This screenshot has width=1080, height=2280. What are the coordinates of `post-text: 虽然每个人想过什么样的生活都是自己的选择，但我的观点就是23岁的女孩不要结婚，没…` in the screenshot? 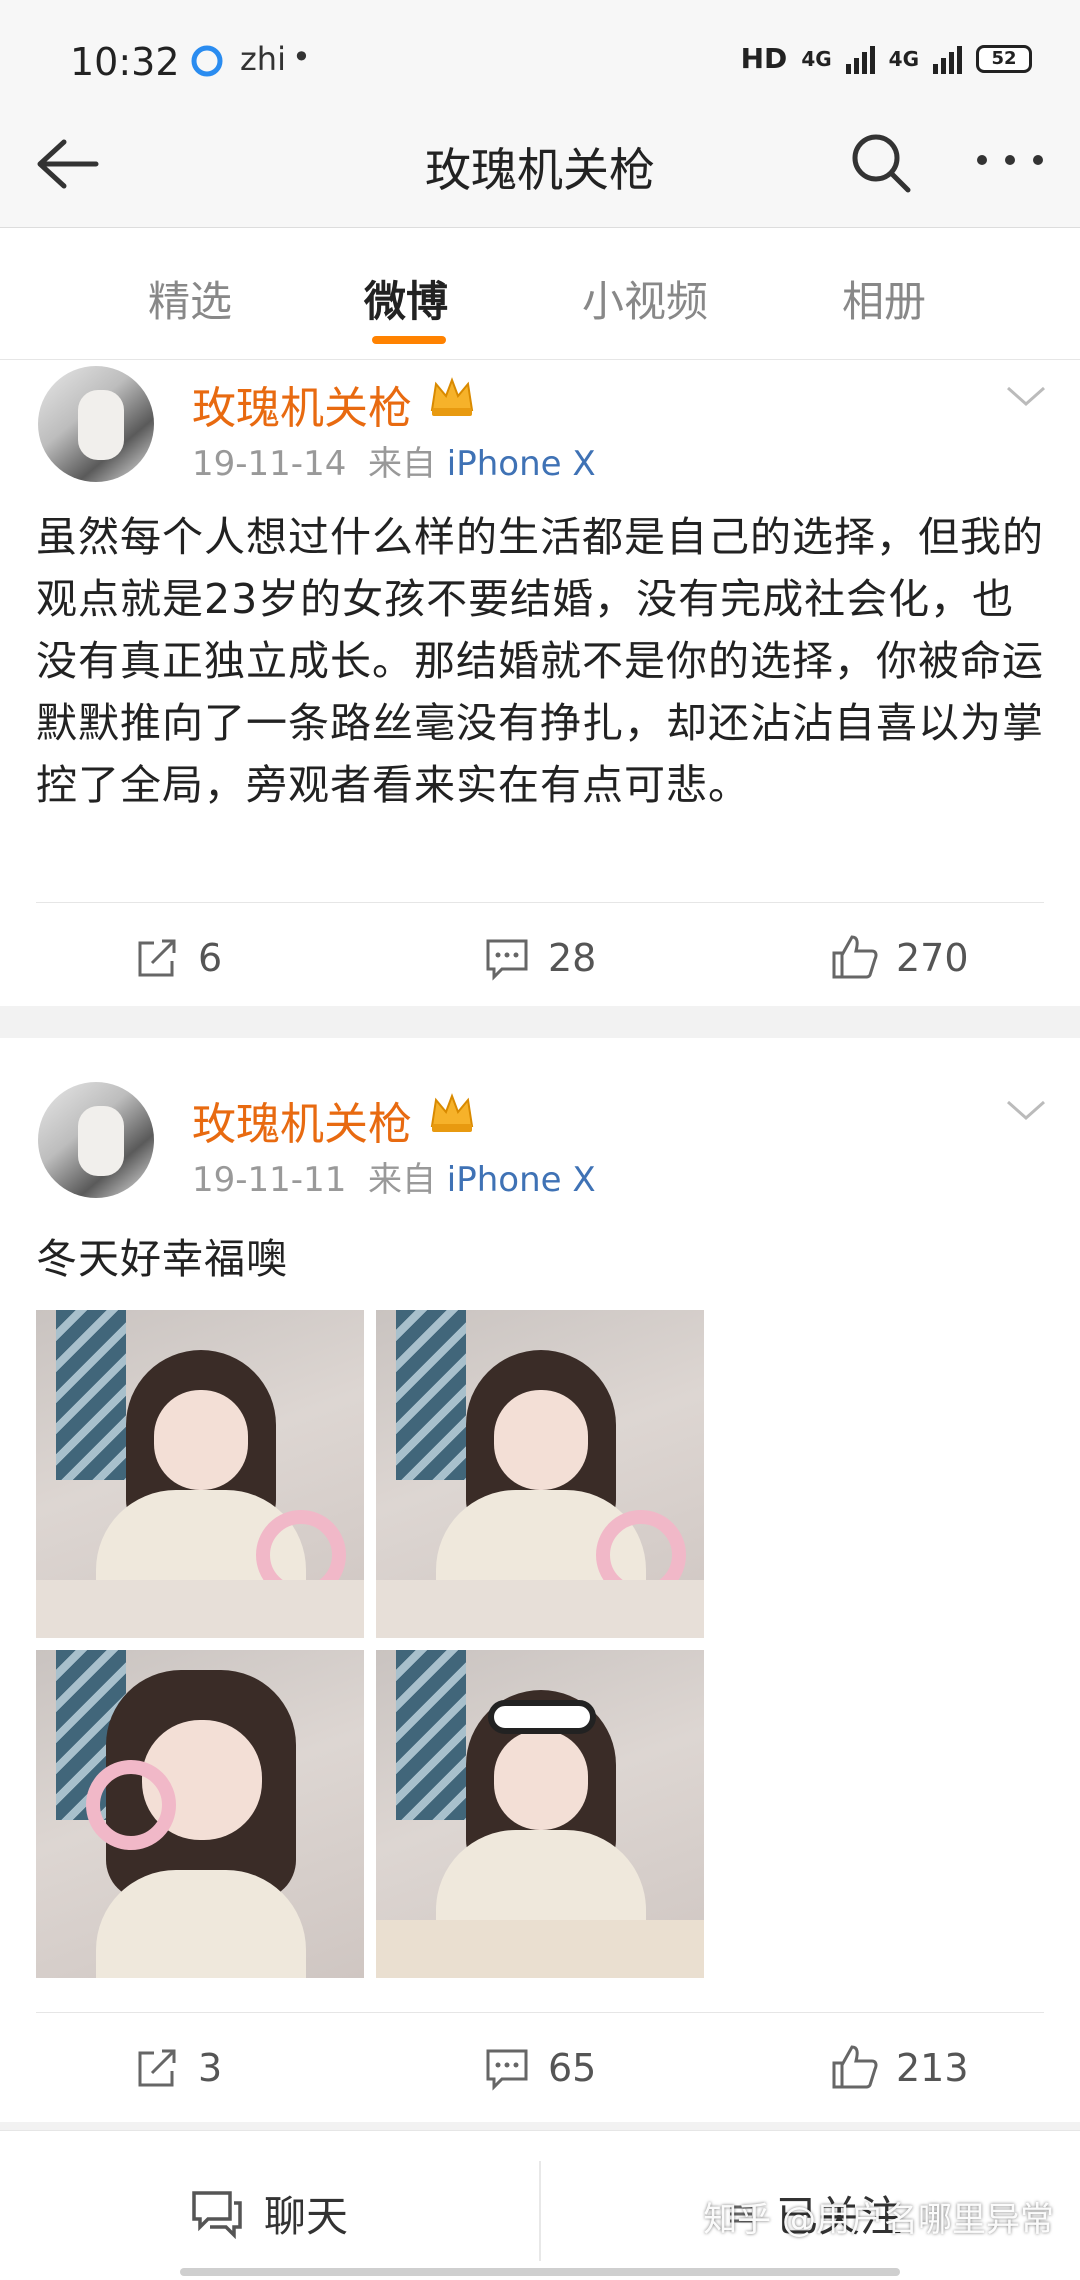 It's located at (540, 661).